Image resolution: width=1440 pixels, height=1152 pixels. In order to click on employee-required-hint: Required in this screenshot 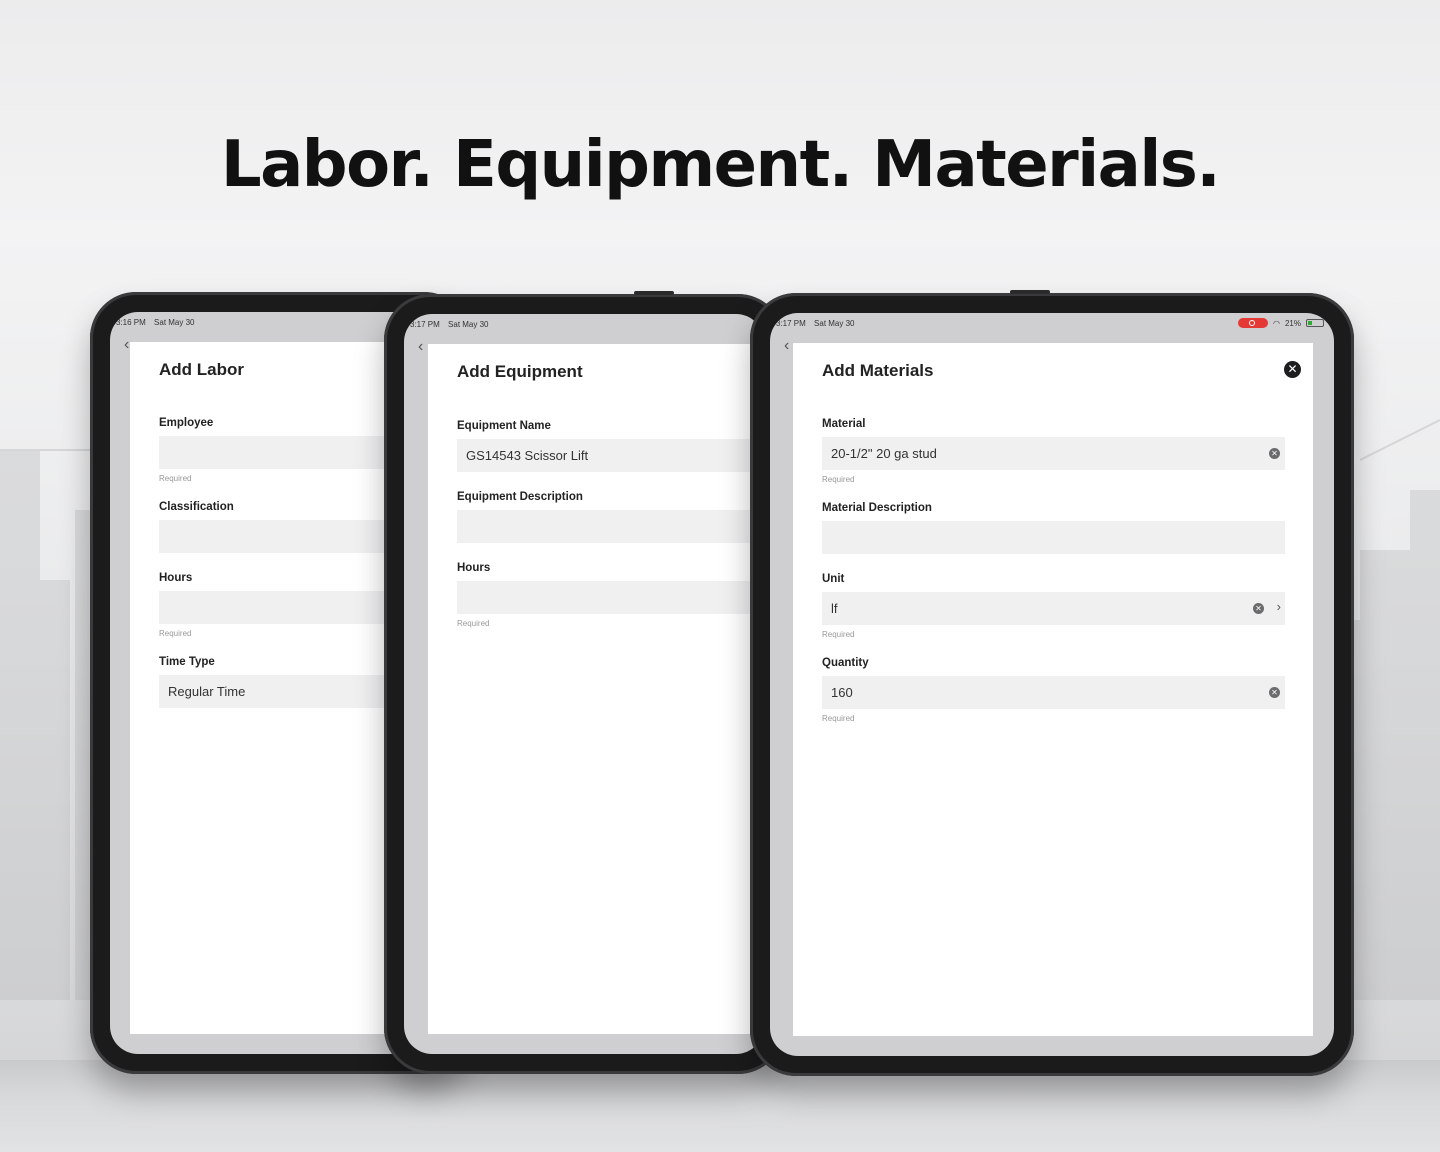, I will do `click(175, 478)`.